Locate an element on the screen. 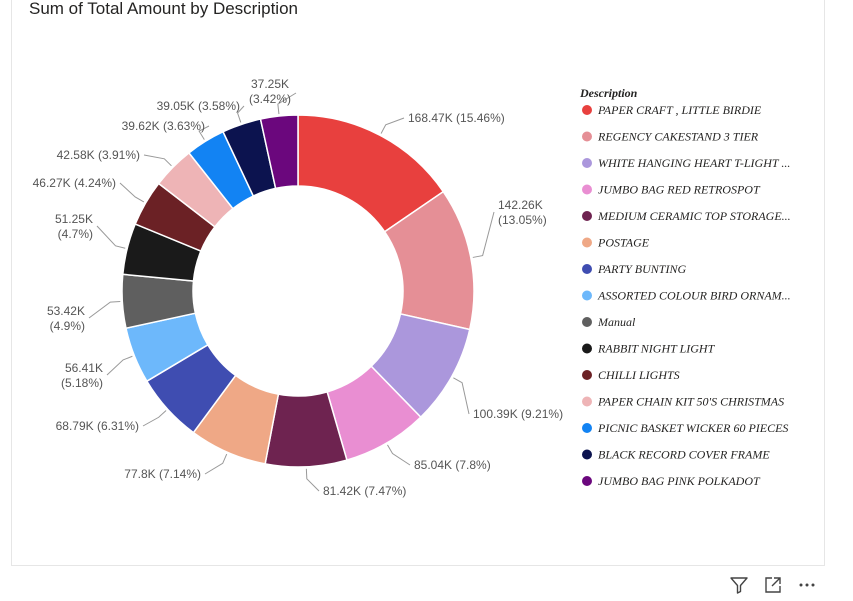  data-label: 68.79K (6.31%) is located at coordinates (97, 426).